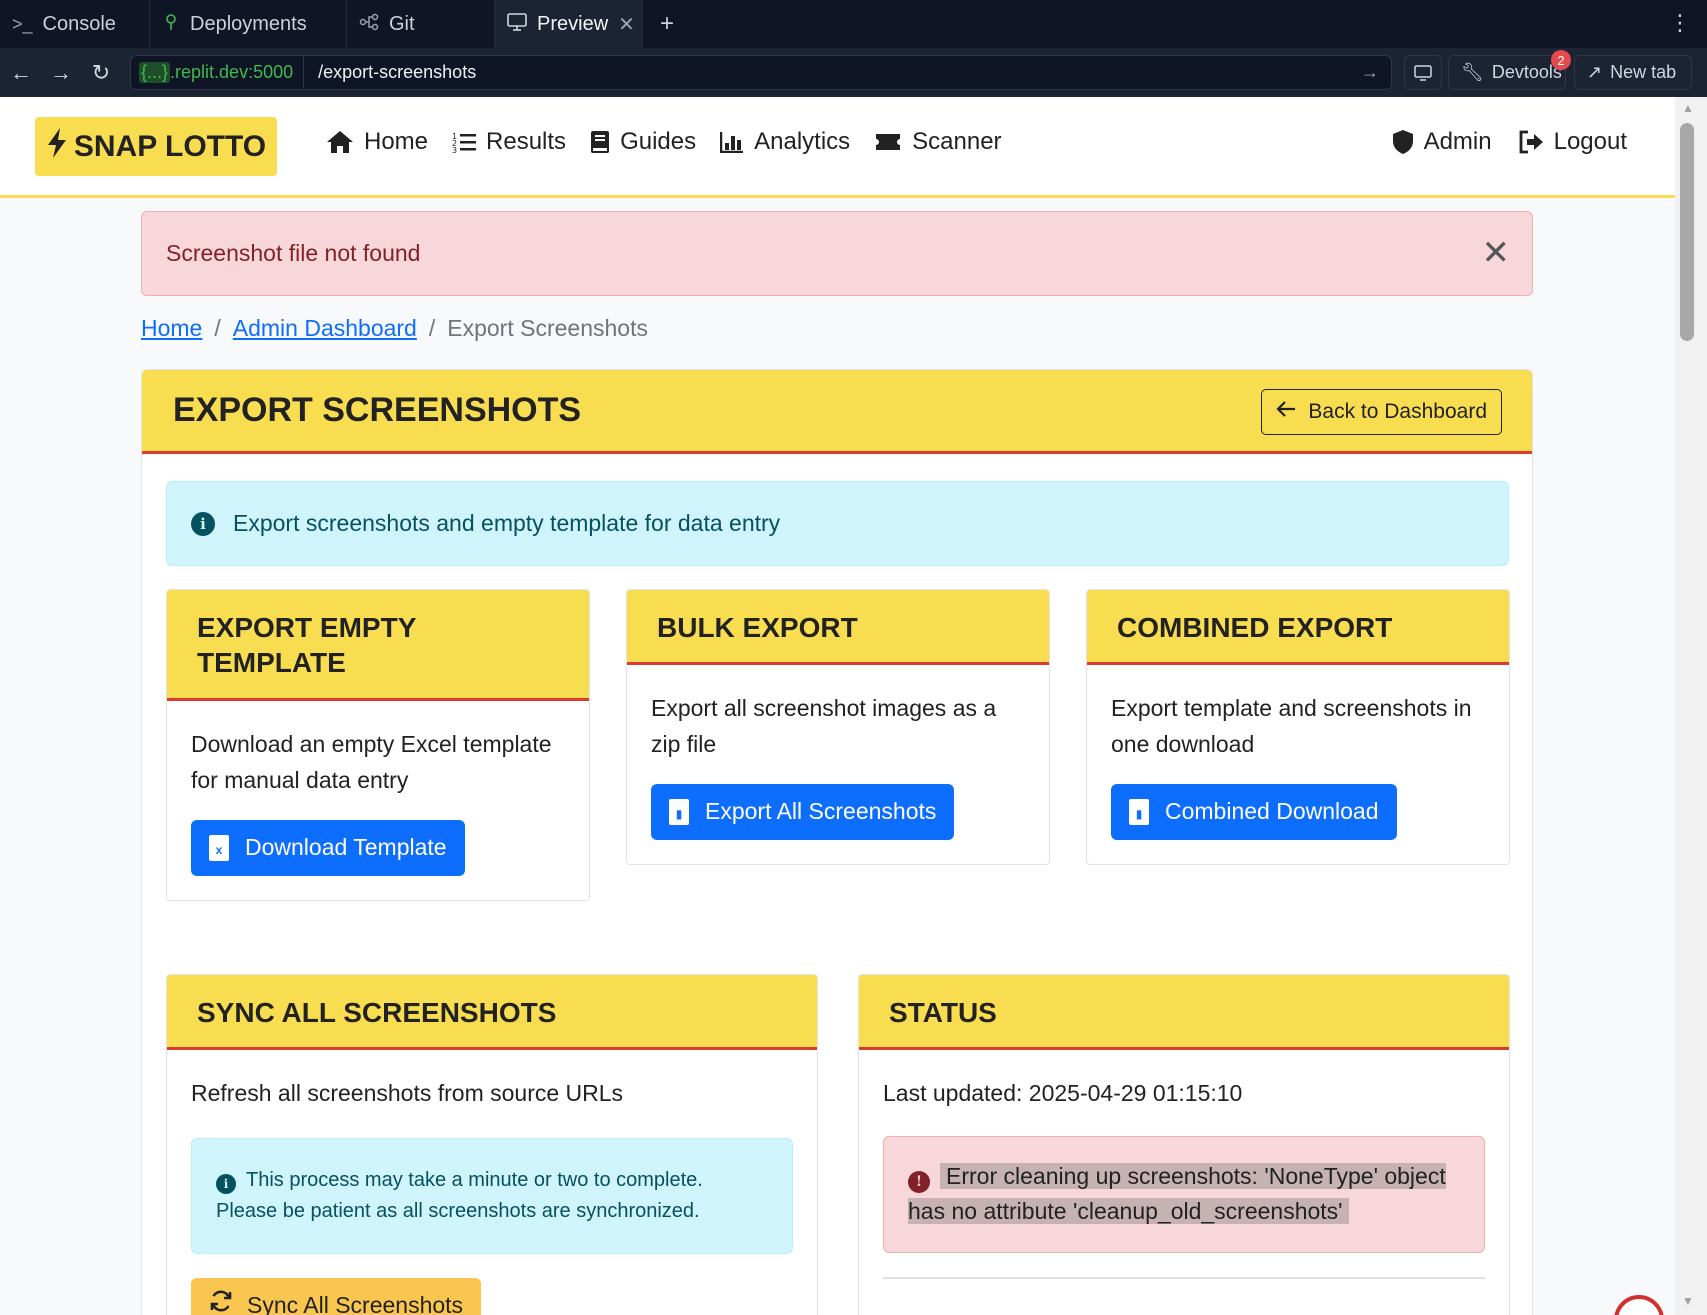 This screenshot has height=1315, width=1707. Describe the element at coordinates (1286, 412) in the screenshot. I see `arrow-left-icon` at that location.